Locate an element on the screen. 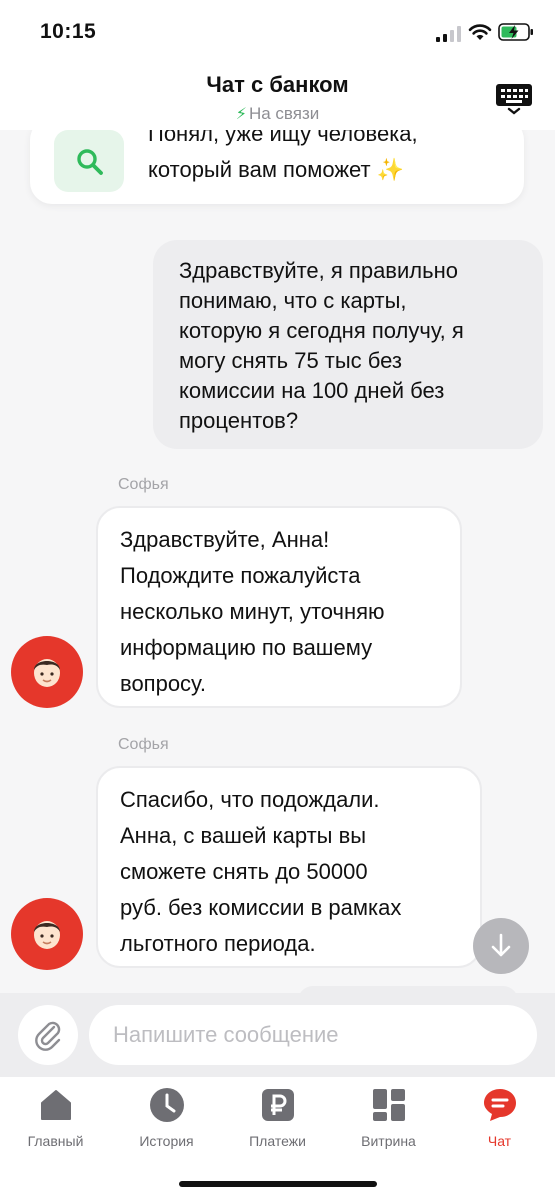  bolt-icon: ⚡ is located at coordinates (241, 114).